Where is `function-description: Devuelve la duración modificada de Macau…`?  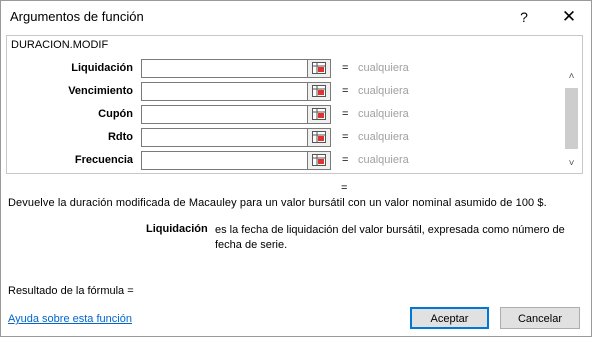 function-description: Devuelve la duración modificada de Macau… is located at coordinates (277, 203).